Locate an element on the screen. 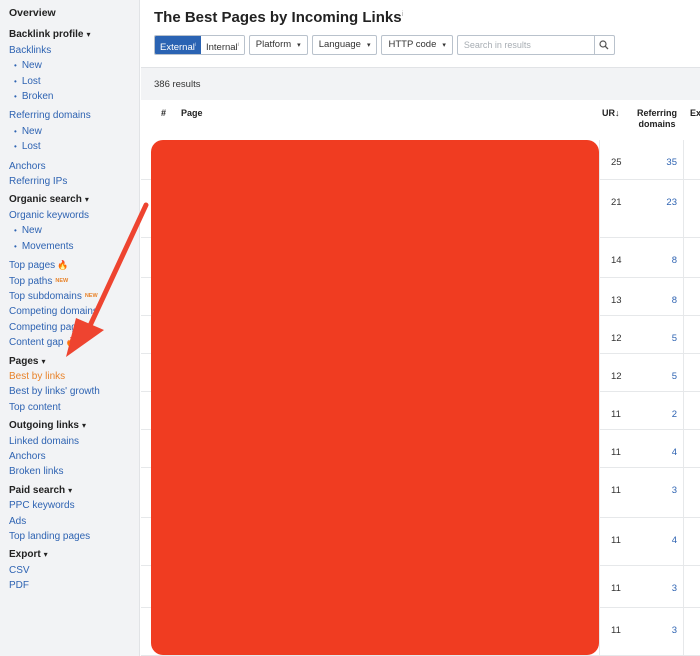 The width and height of the screenshot is (700, 656). ur-value: 25 is located at coordinates (616, 162).